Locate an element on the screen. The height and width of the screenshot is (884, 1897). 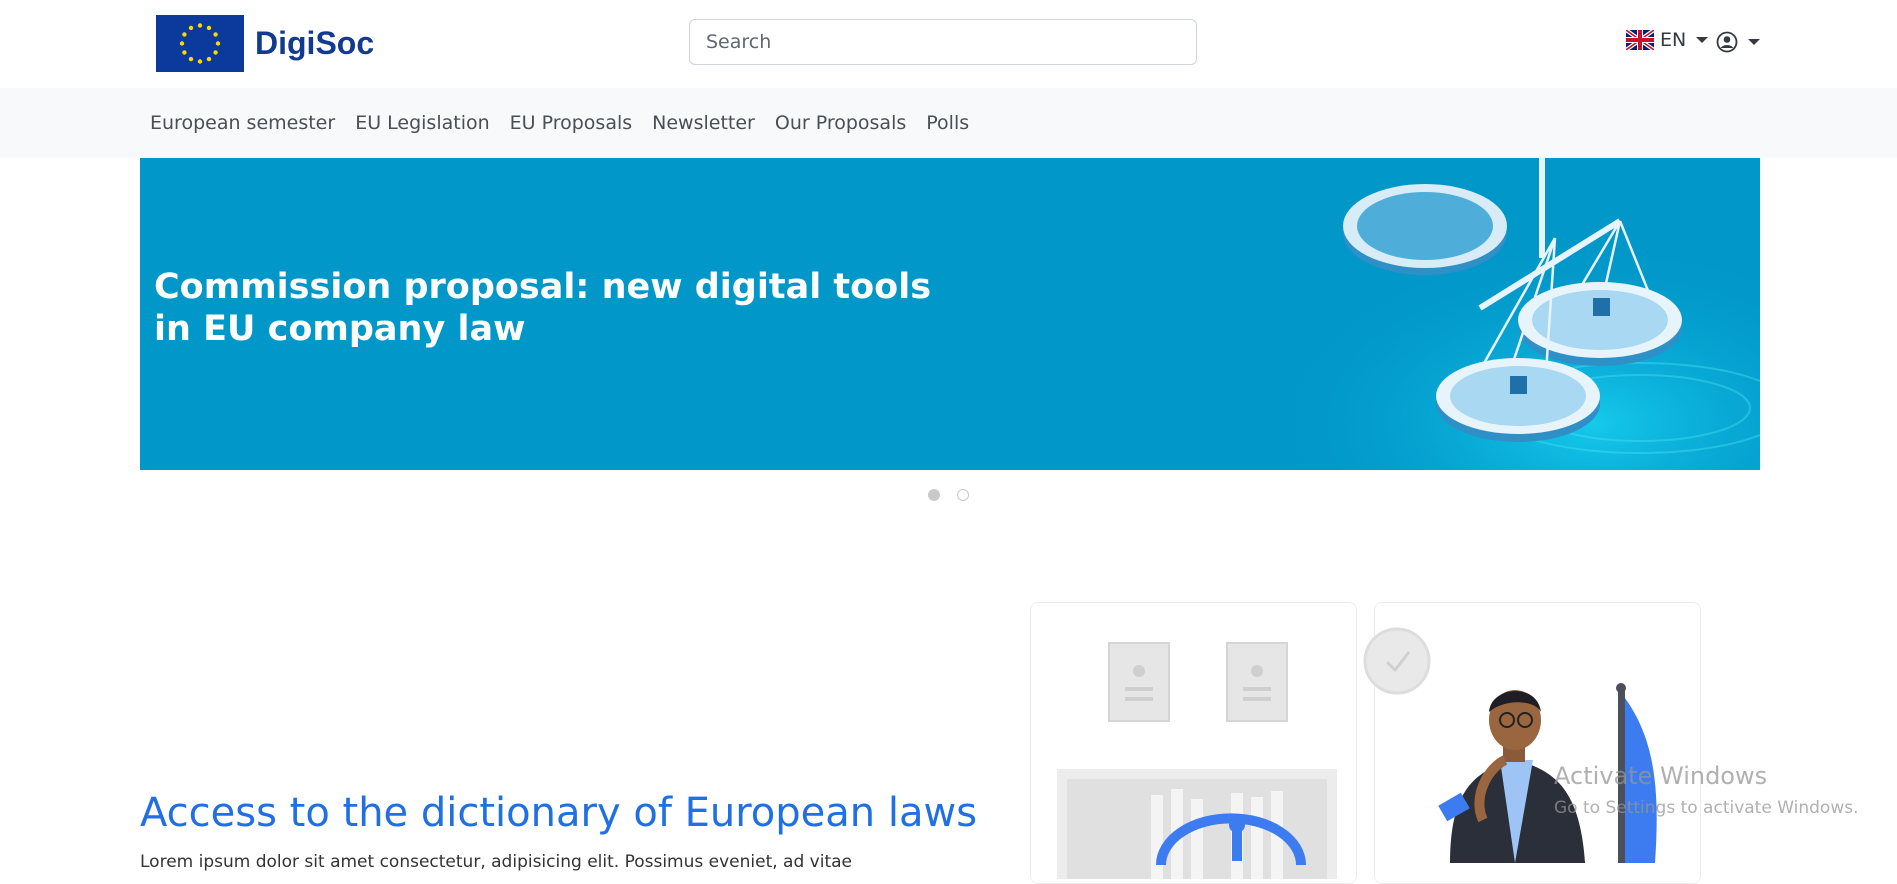
uk-flag-icon is located at coordinates (1640, 40).